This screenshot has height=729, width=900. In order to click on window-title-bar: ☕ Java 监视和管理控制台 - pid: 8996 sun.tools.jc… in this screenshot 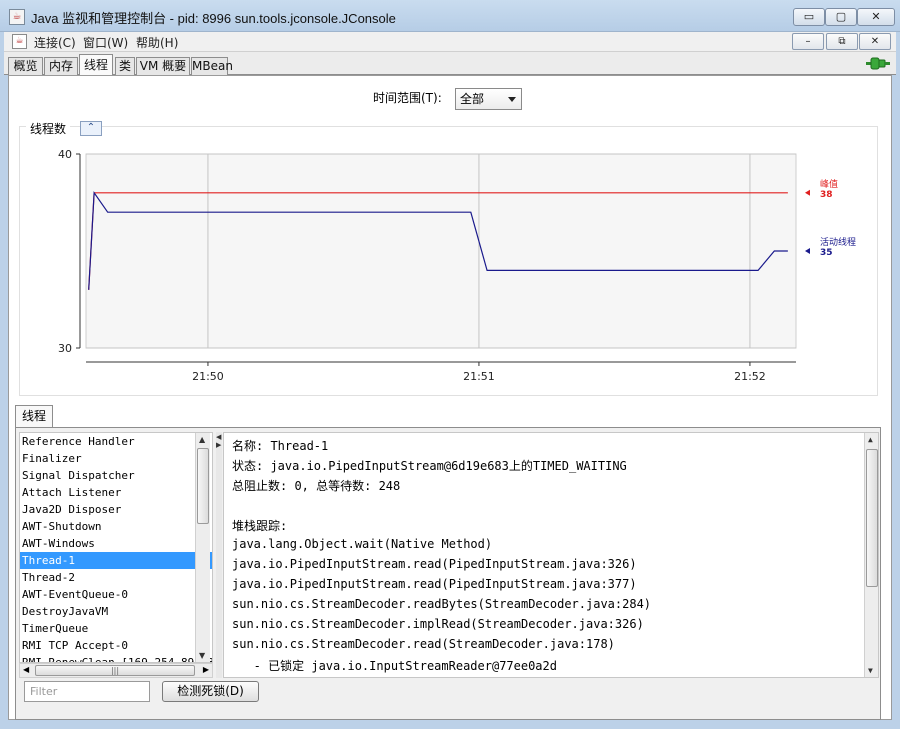, I will do `click(450, 16)`.